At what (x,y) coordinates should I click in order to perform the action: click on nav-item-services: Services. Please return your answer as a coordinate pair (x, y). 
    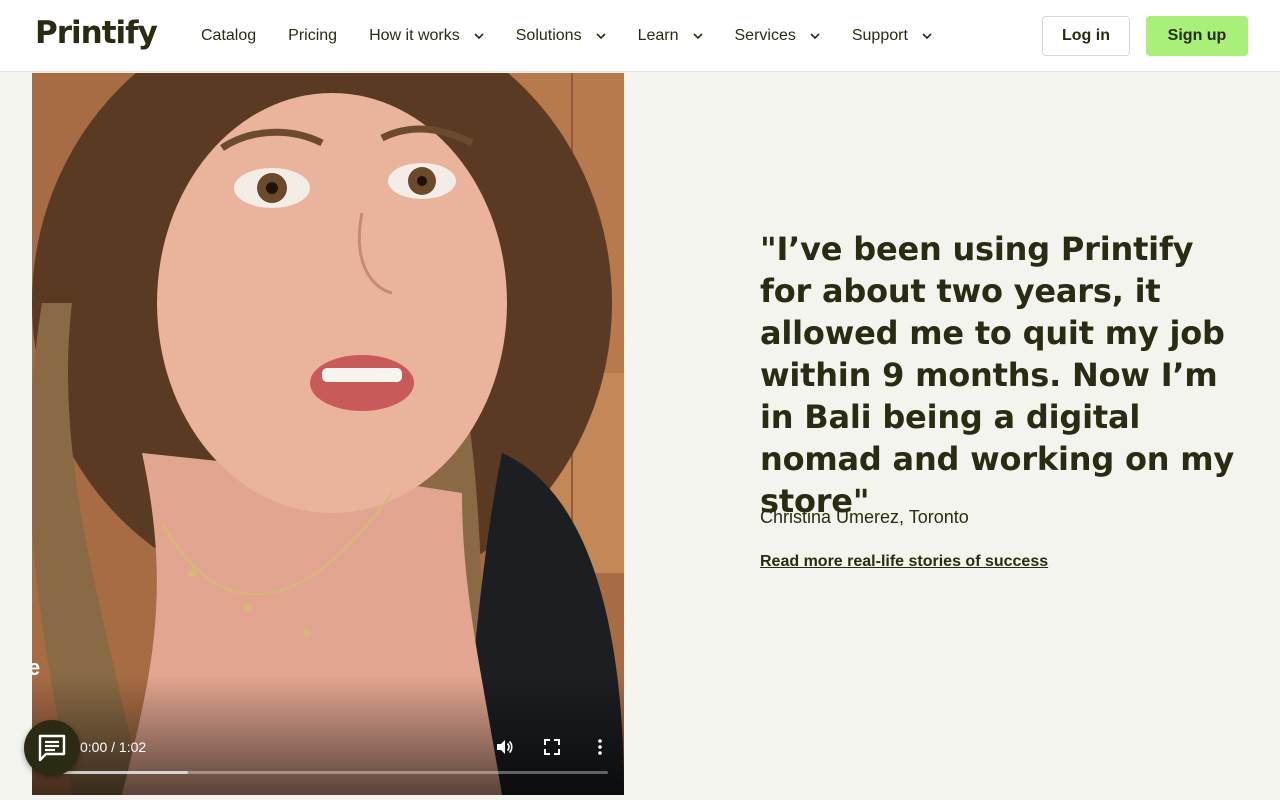
    Looking at the image, I should click on (777, 36).